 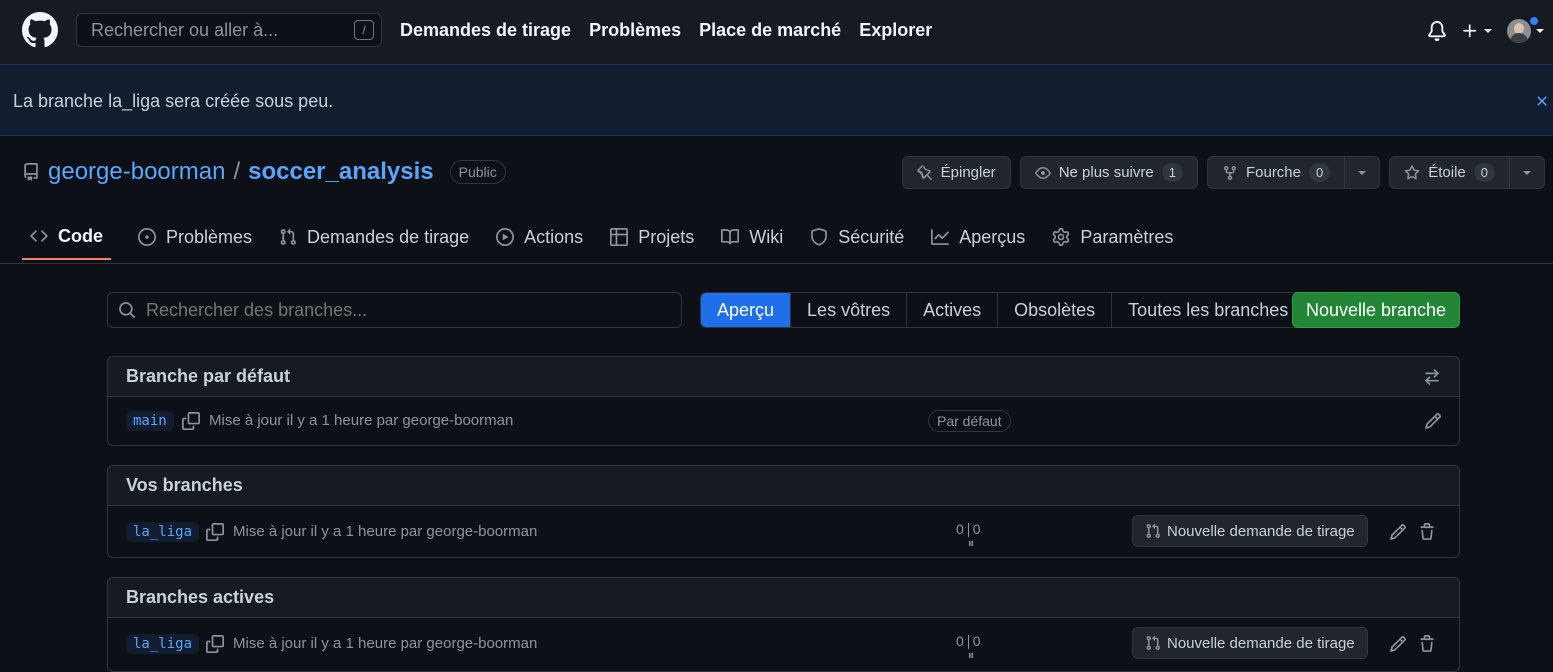 I want to click on repo-icon, so click(x=31, y=172).